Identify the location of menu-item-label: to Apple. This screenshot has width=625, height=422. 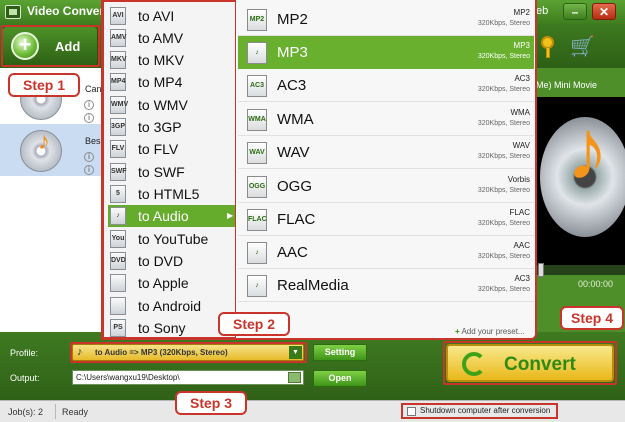
(163, 283).